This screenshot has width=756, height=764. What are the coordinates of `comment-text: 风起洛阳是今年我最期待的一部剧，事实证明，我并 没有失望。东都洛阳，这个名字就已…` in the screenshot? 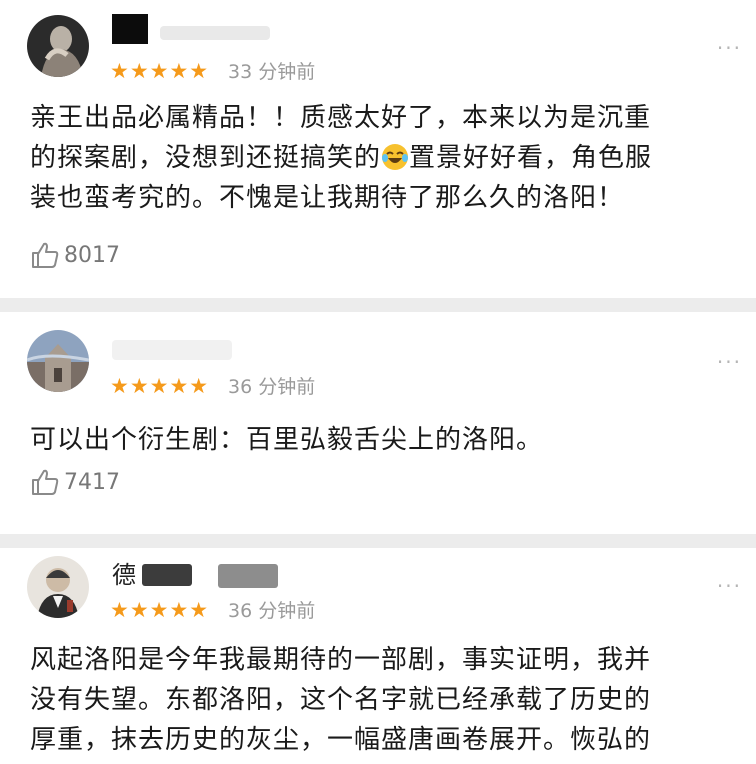 It's located at (386, 700).